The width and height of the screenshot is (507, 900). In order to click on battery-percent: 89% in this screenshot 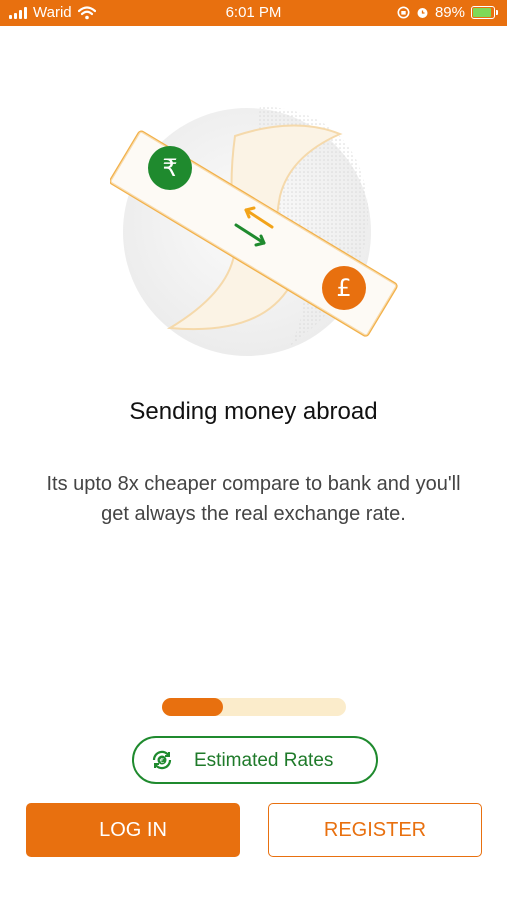, I will do `click(449, 12)`.